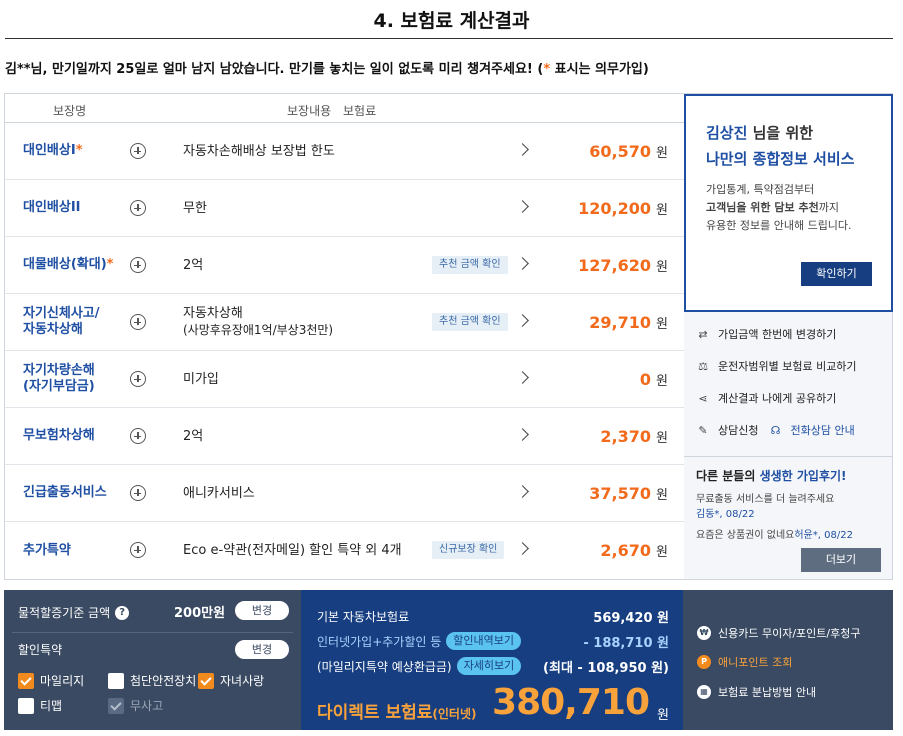 This screenshot has width=903, height=736. What do you see at coordinates (65, 492) in the screenshot?
I see `coverage-name: 긴급출동서비스` at bounding box center [65, 492].